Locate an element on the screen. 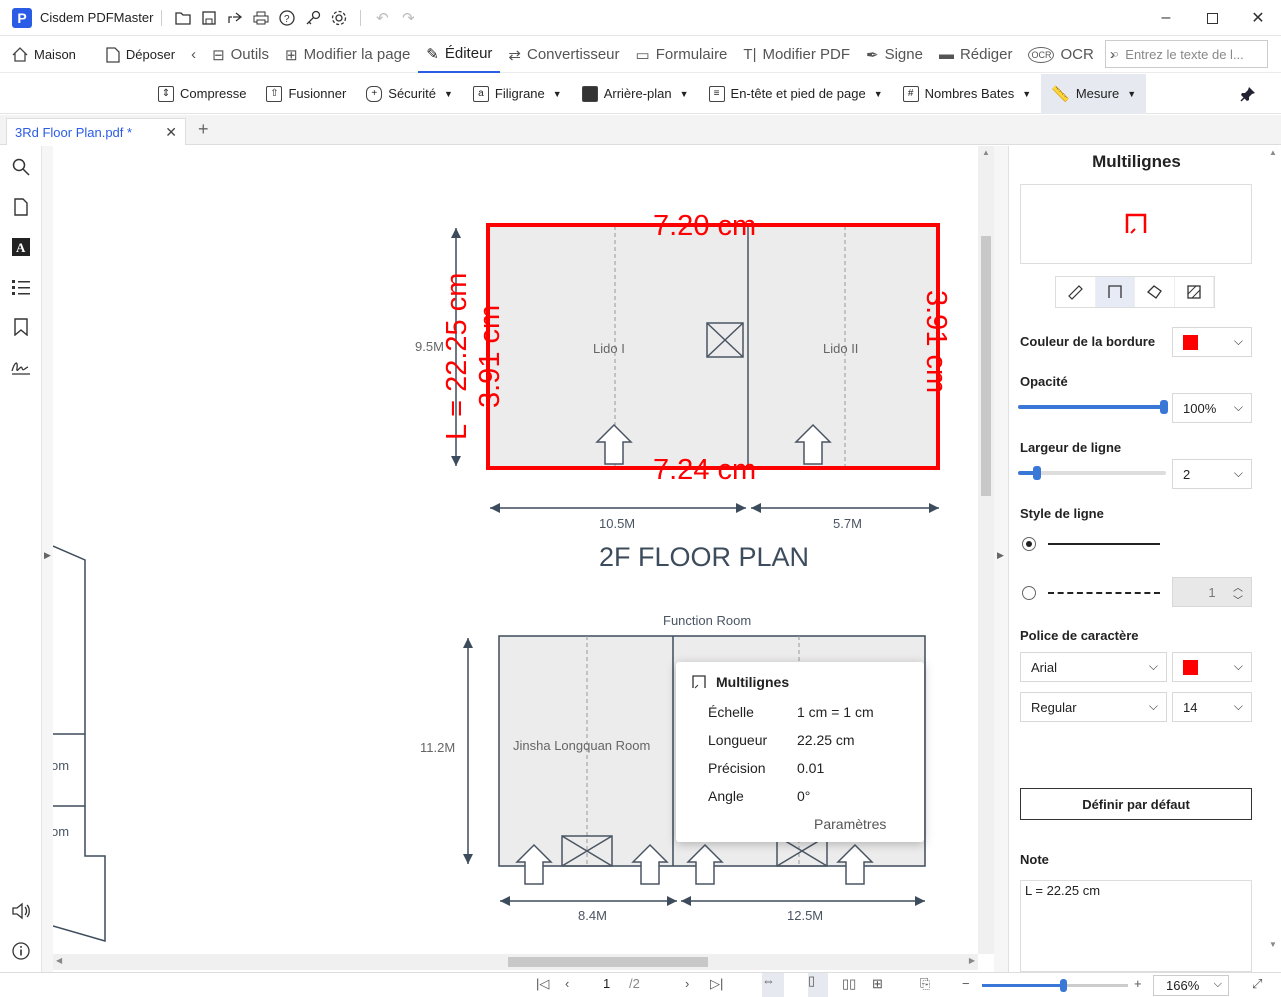 The height and width of the screenshot is (997, 1281). dashed-line-radio is located at coordinates (1029, 593).